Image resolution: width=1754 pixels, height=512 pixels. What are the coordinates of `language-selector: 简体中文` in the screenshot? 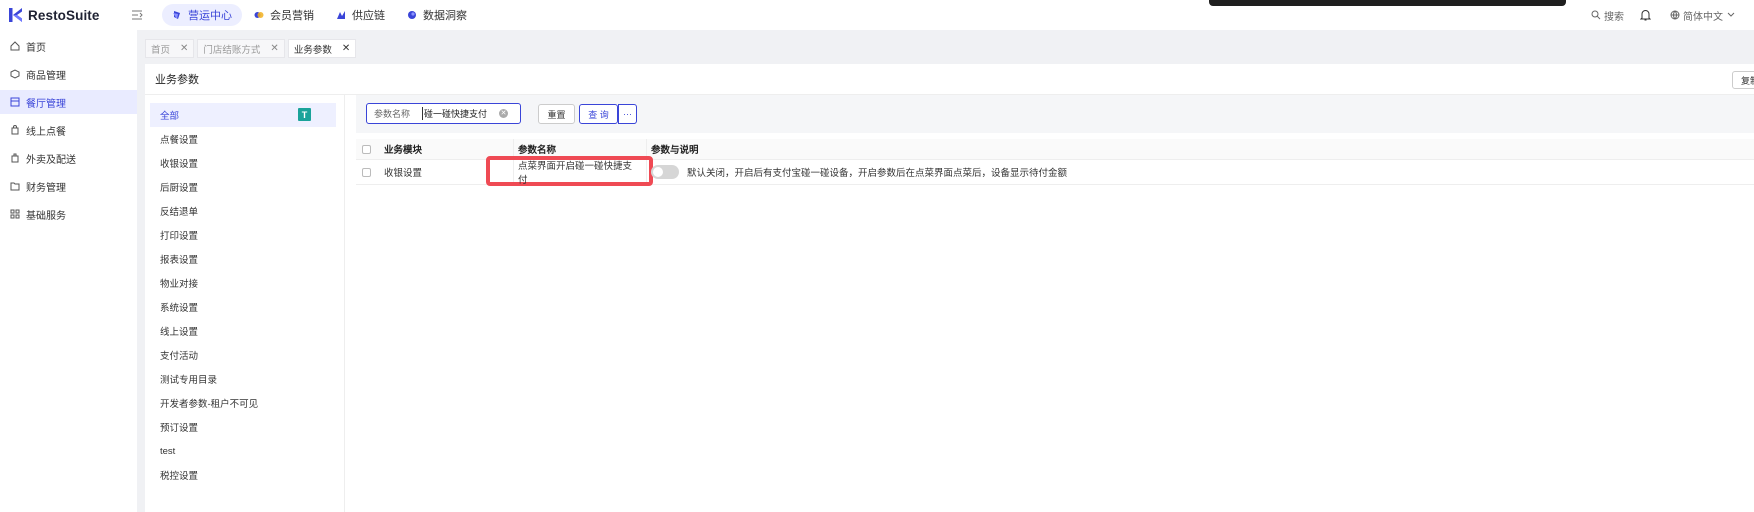 It's located at (1704, 15).